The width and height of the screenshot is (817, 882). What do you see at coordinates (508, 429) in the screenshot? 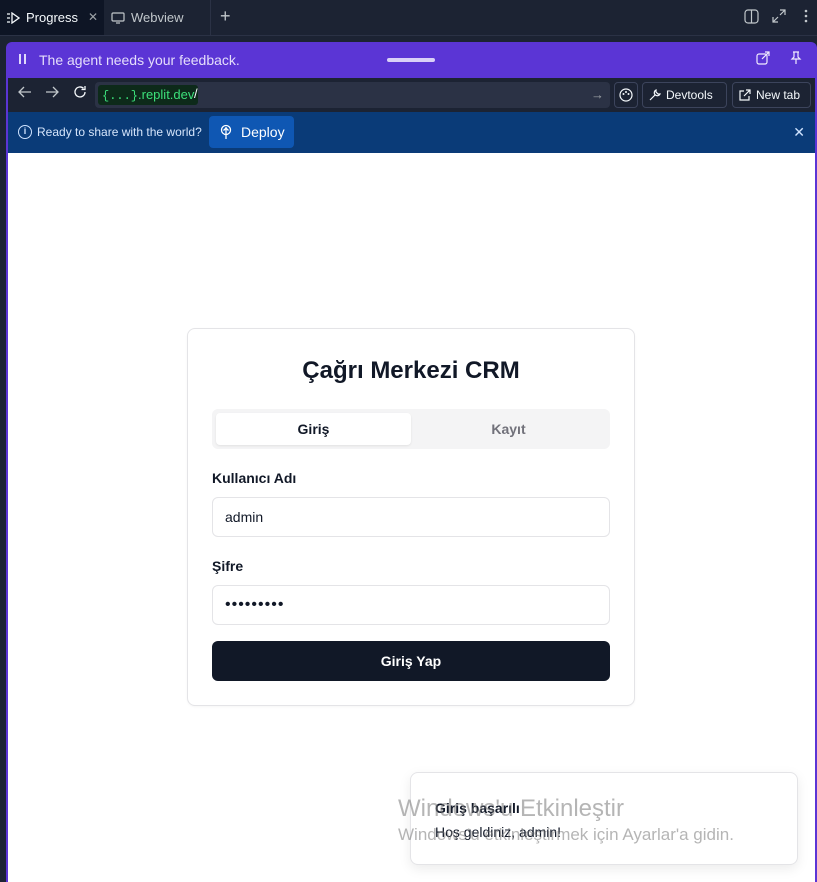
I see `tab-register: Kayıt` at bounding box center [508, 429].